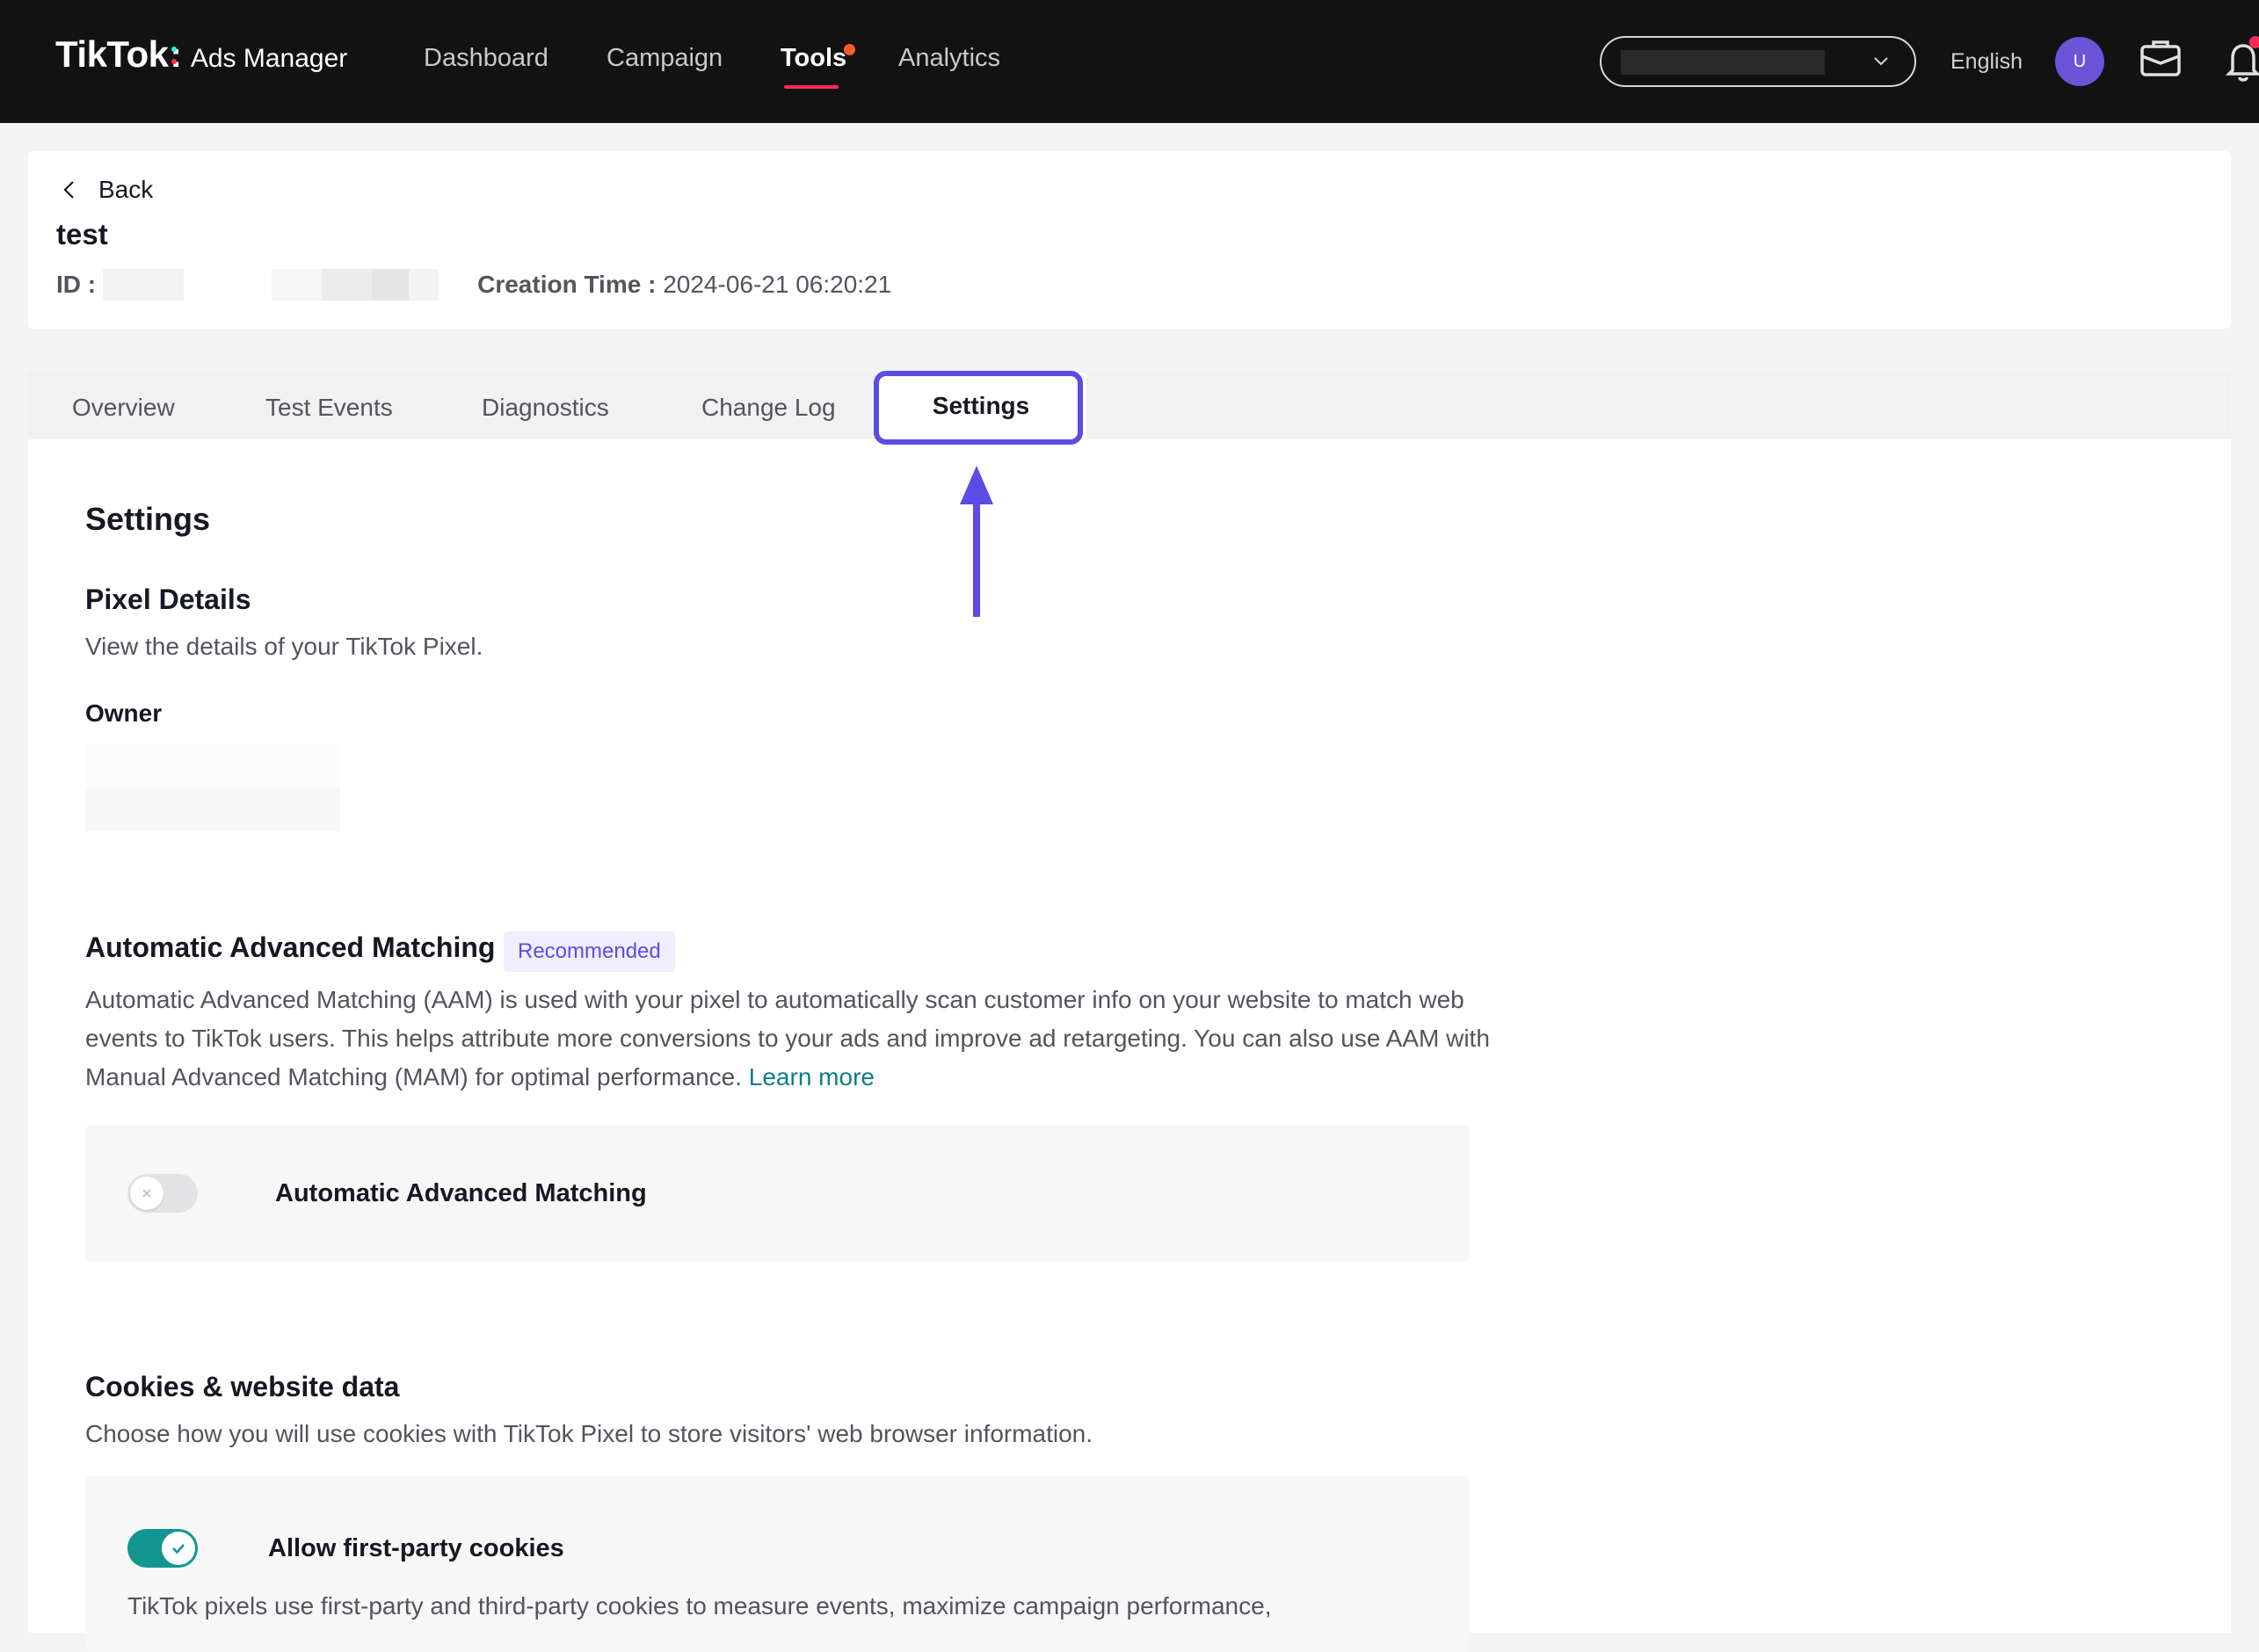 This screenshot has width=2259, height=1652. Describe the element at coordinates (212, 787) in the screenshot. I see `owner-value-redacted` at that location.